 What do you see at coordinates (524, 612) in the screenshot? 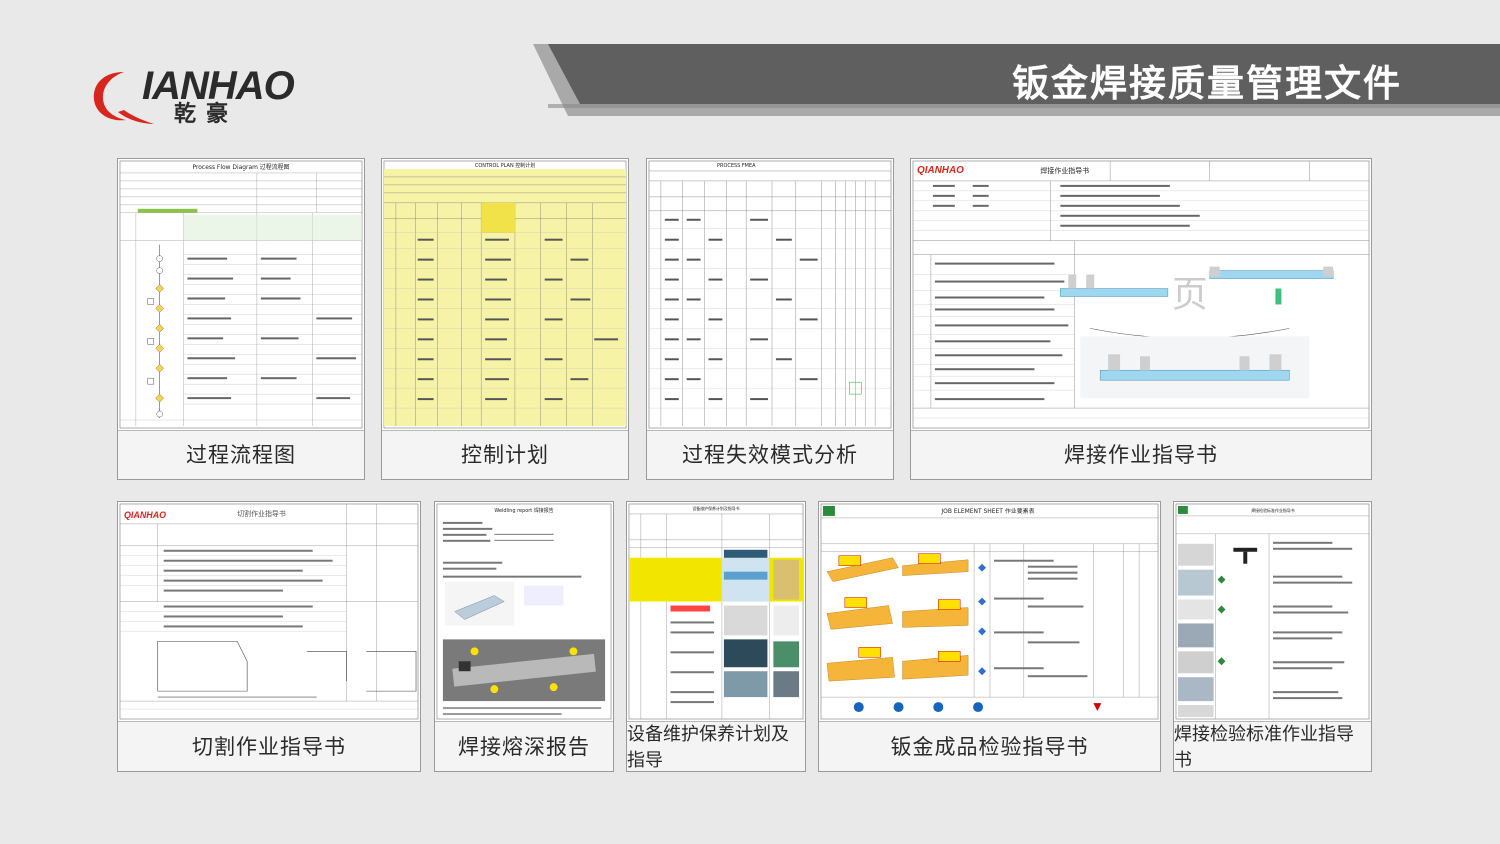
I see `weld-penetration-thumbnail: Weldling report 焊接报告` at bounding box center [524, 612].